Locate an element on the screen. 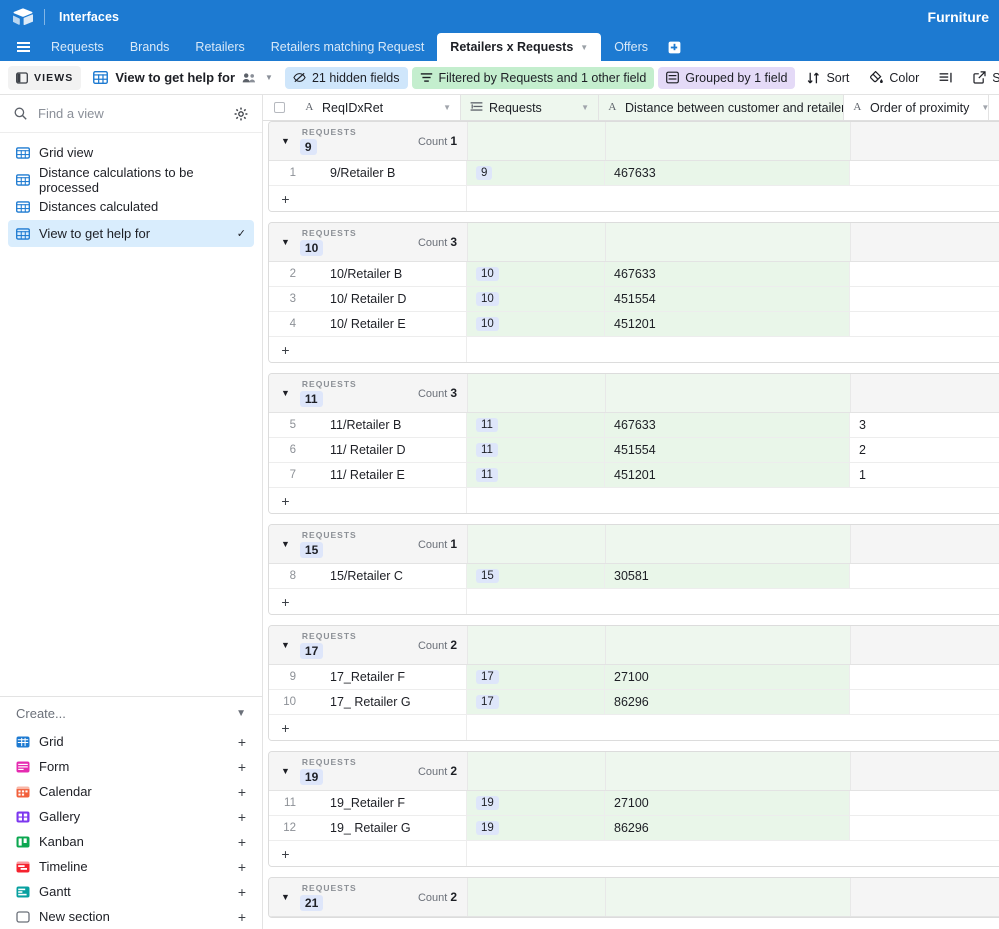 This screenshot has width=999, height=929. table-row: 8 15/Retailer C 15 30581 is located at coordinates (634, 576).